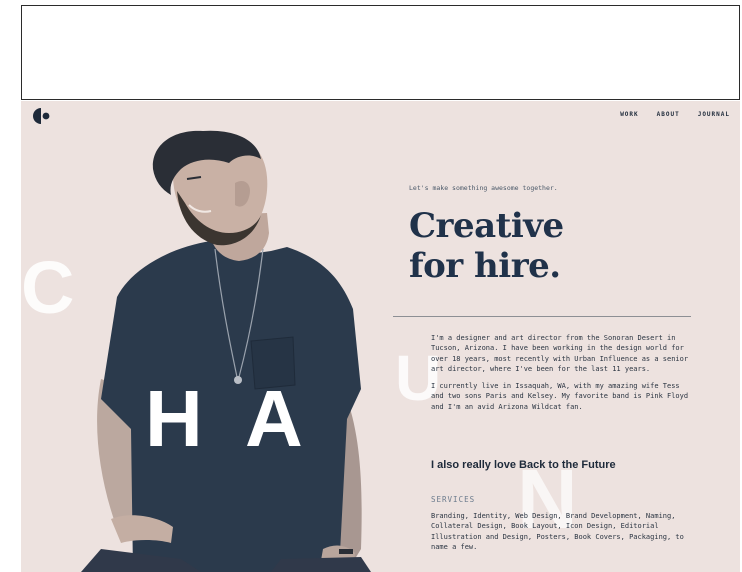 Image resolution: width=742 pixels, height=572 pixels. Describe the element at coordinates (629, 114) in the screenshot. I see `nav-work: WORK` at that location.